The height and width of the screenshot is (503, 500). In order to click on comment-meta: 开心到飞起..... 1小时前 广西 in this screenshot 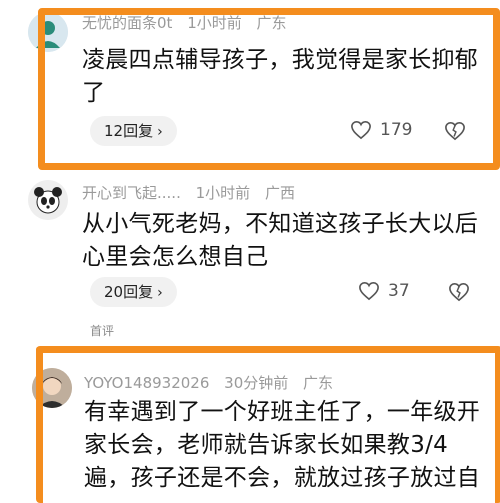, I will do `click(193, 192)`.